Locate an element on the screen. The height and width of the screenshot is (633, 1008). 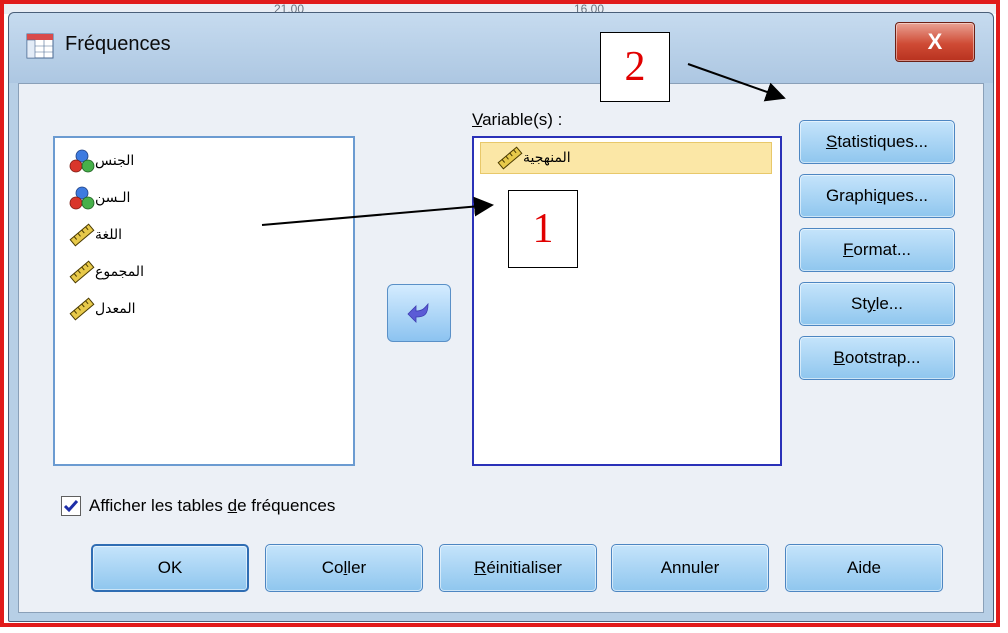
source-variable-item: الجنس is located at coordinates (99, 161).